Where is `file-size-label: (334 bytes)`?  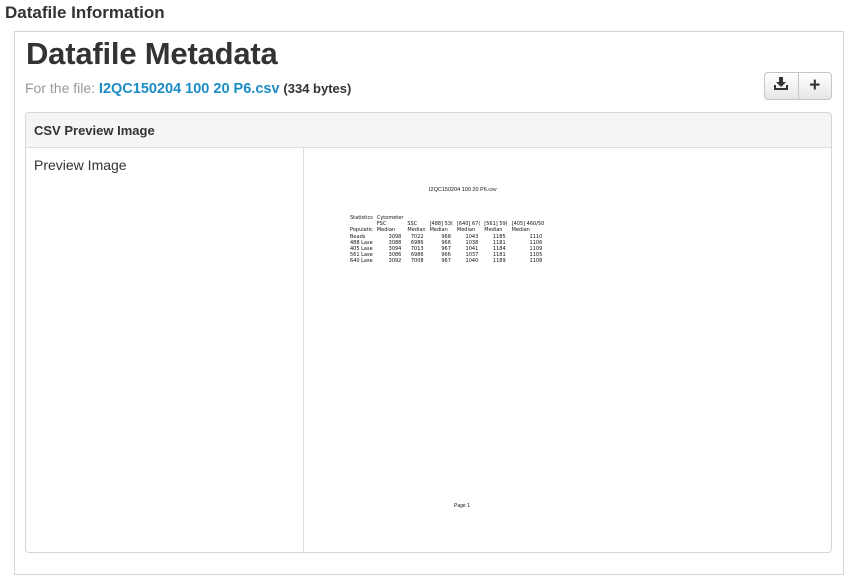 file-size-label: (334 bytes) is located at coordinates (317, 88).